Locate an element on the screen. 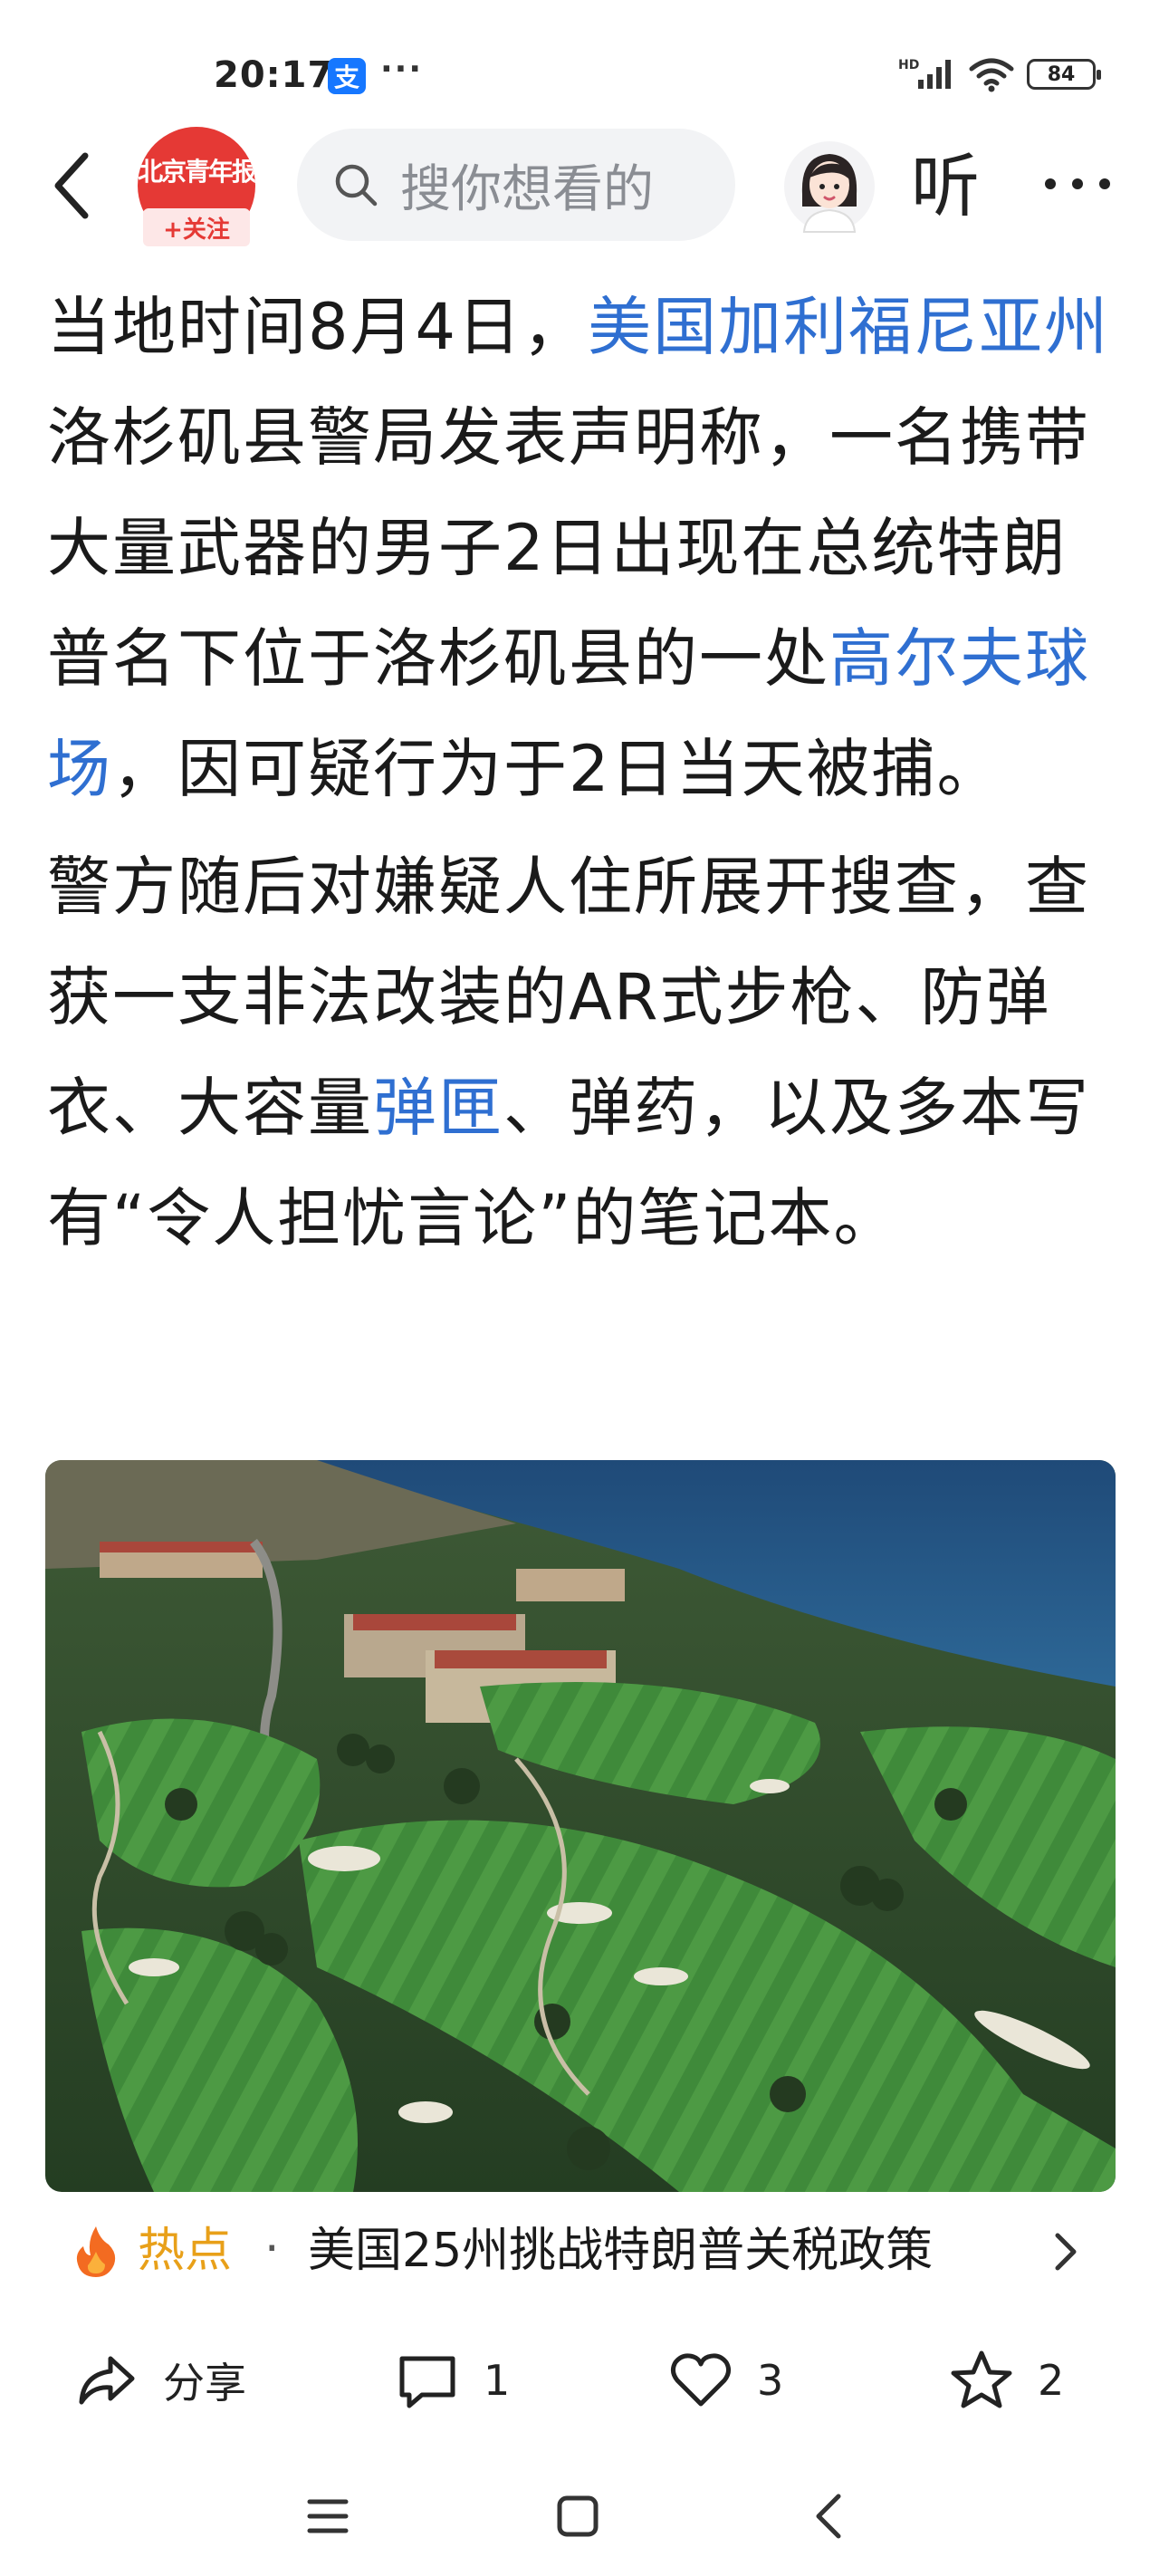 The image size is (1159, 2576). back-nav-icon is located at coordinates (831, 2516).